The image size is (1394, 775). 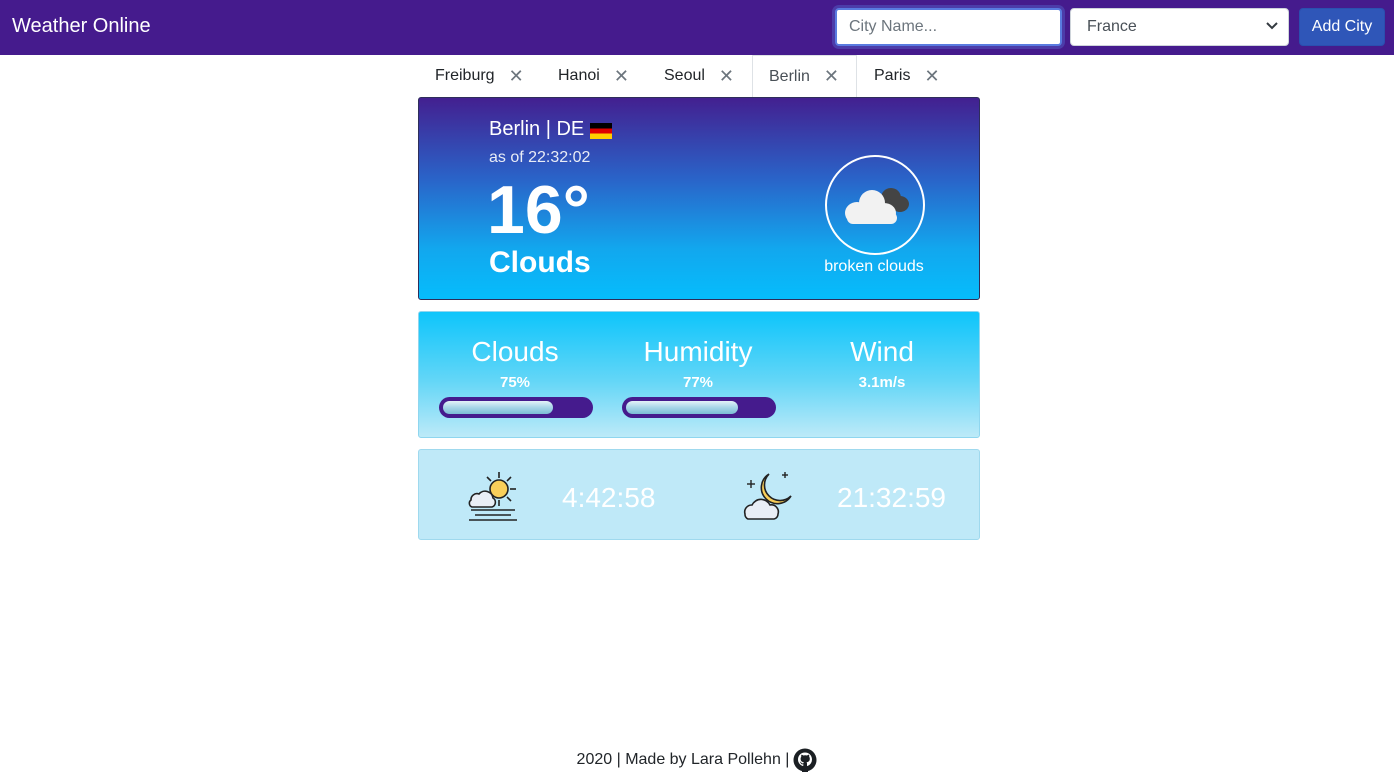 What do you see at coordinates (882, 351) in the screenshot?
I see `wind-label: Wind` at bounding box center [882, 351].